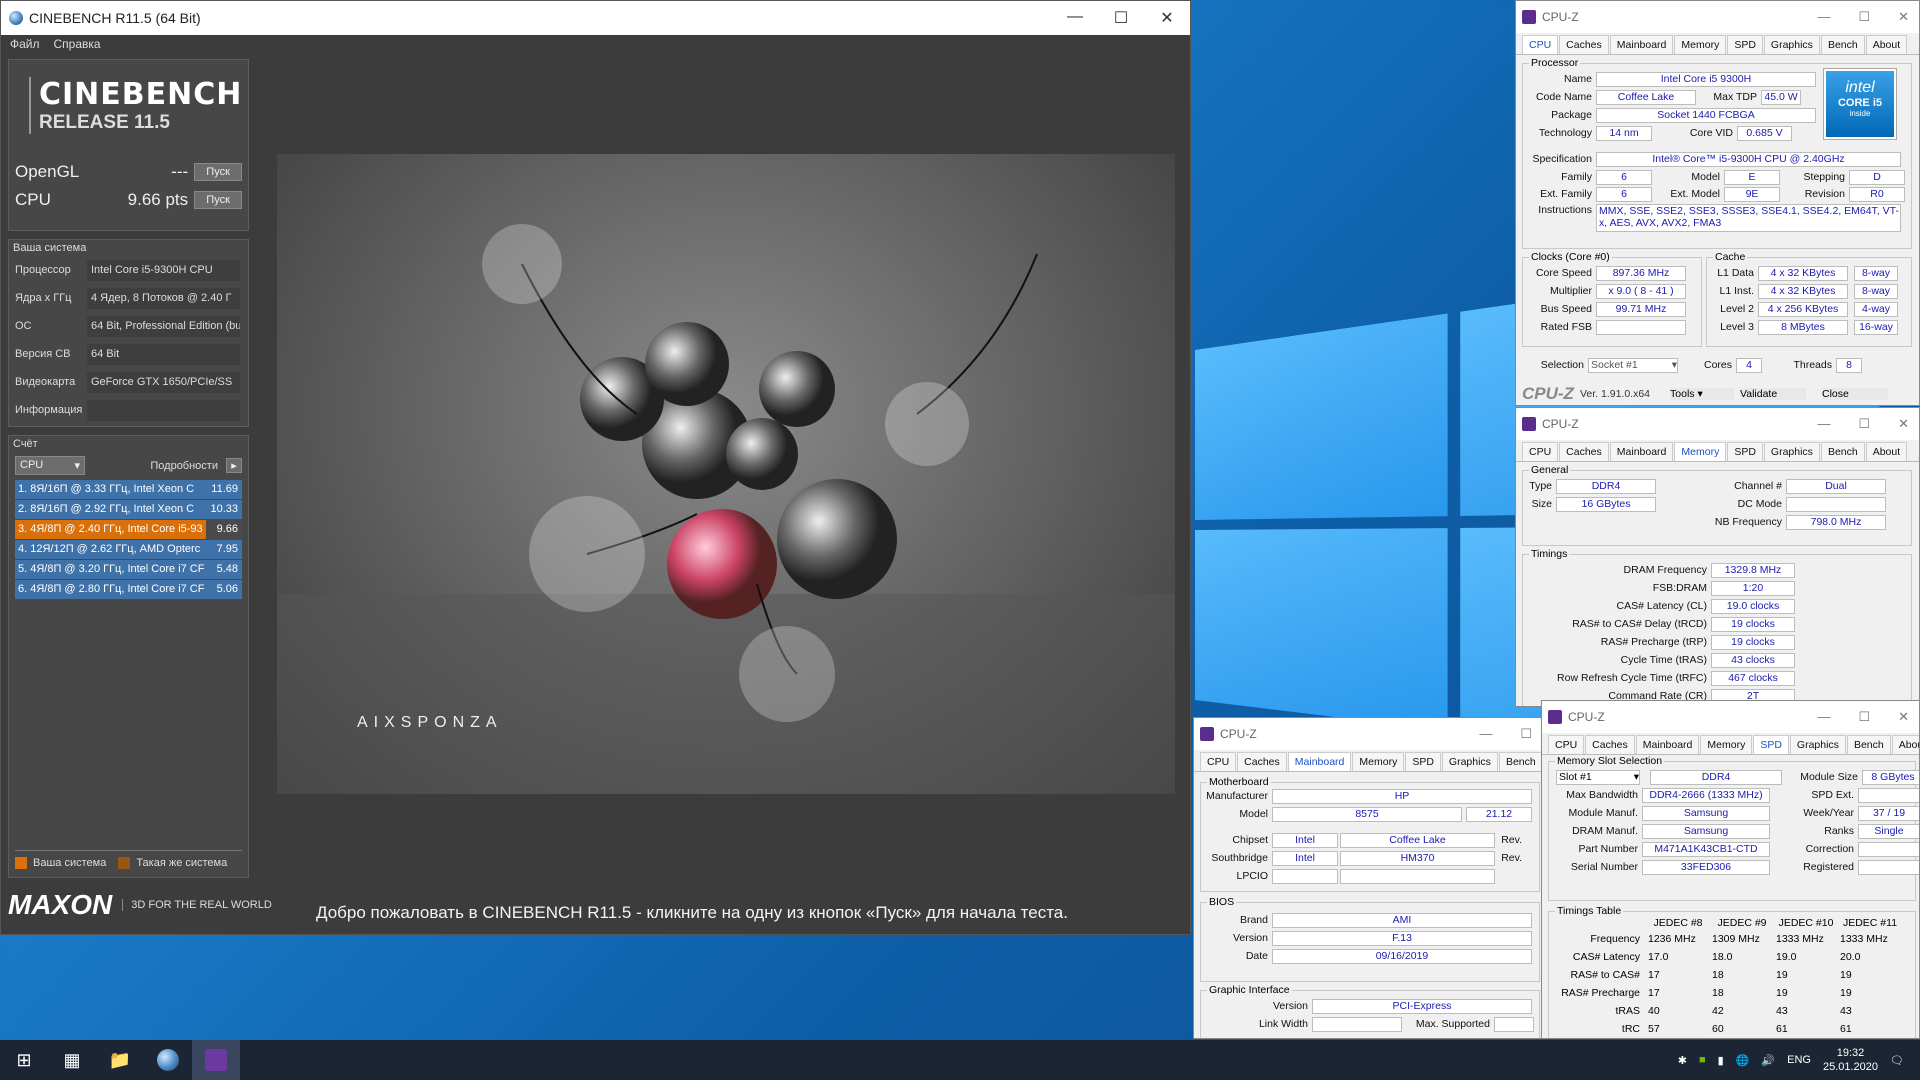  I want to click on timing-table-cell: 57, so click(1654, 1029).